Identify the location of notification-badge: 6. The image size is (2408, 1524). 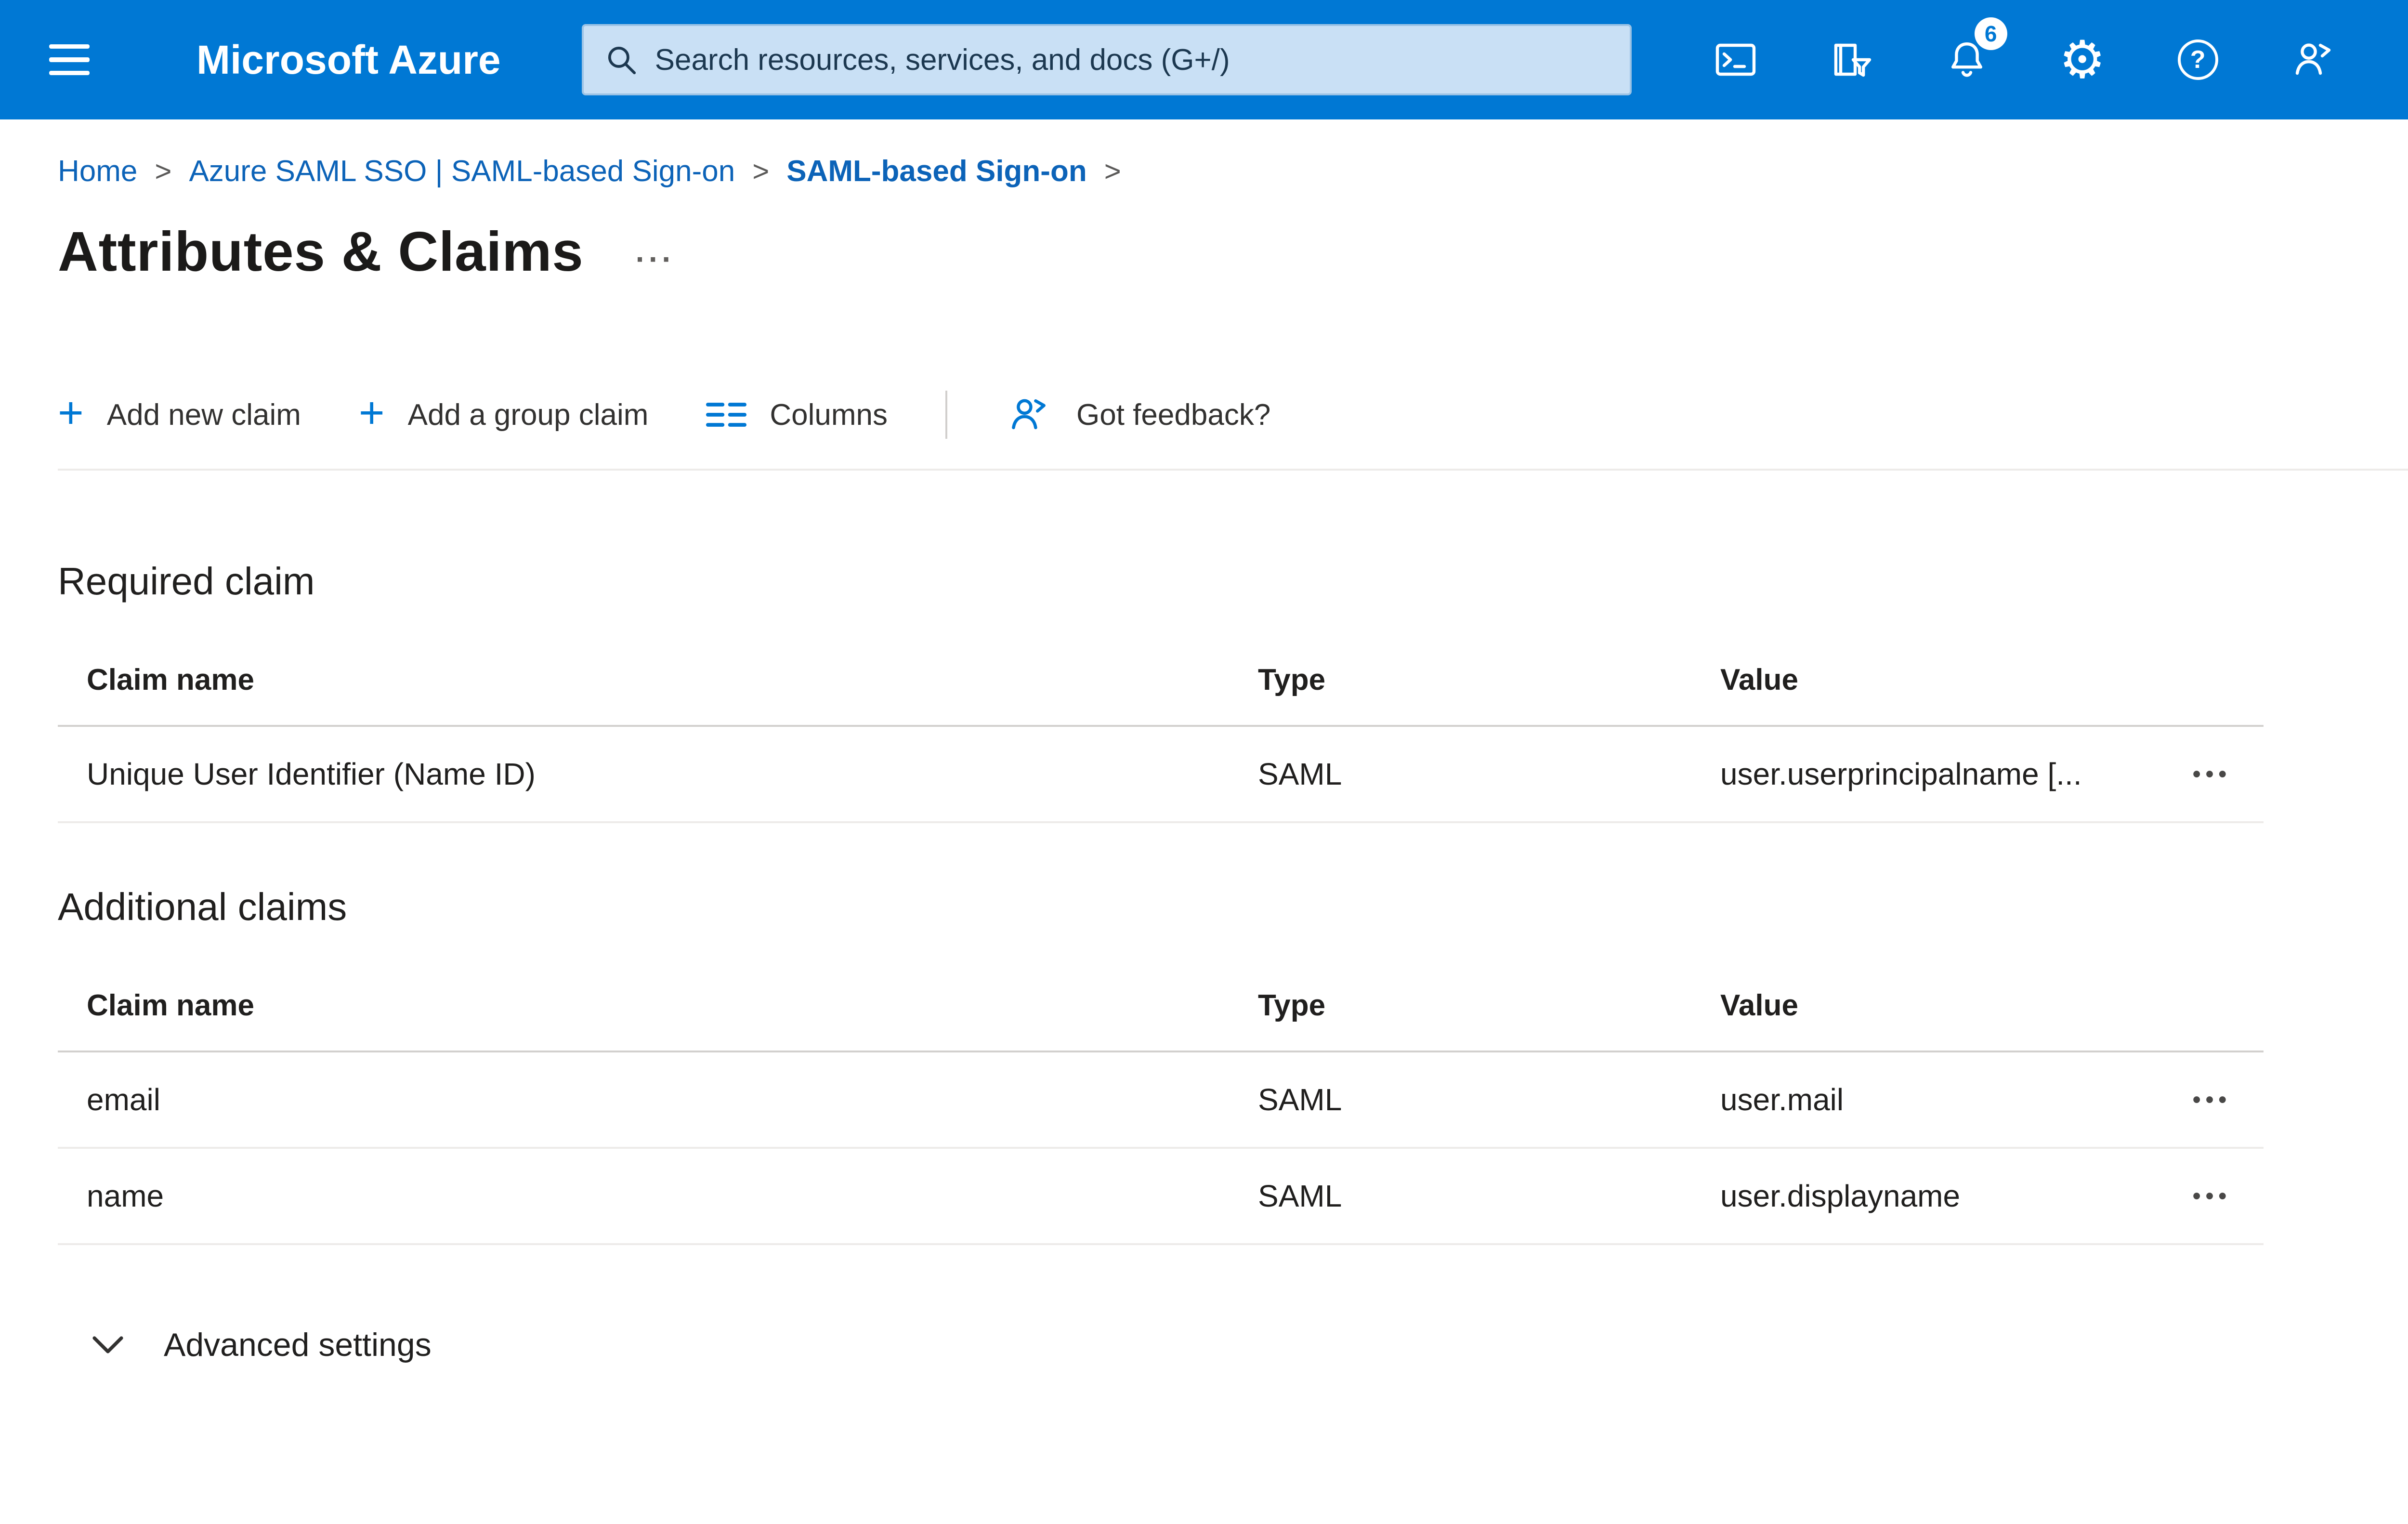
(1990, 33).